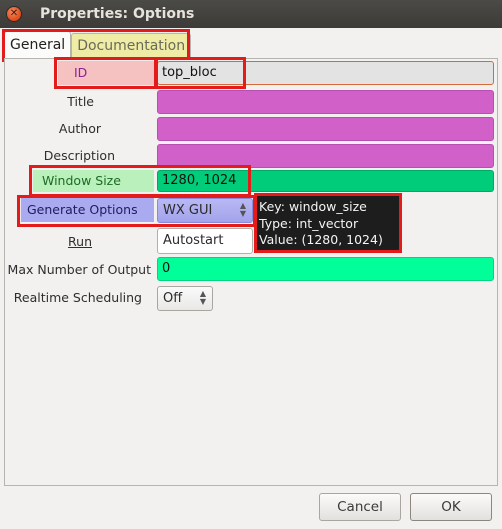 This screenshot has height=529, width=502. What do you see at coordinates (131, 45) in the screenshot?
I see `tab-documentation: Documentation` at bounding box center [131, 45].